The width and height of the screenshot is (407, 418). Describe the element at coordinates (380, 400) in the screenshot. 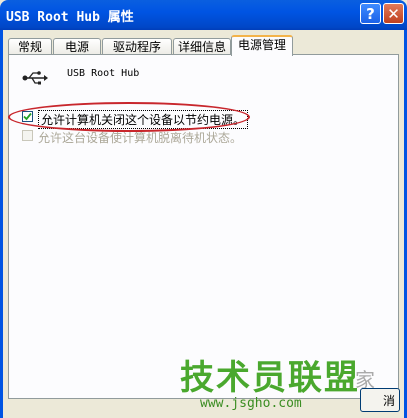

I see `cancel-button-fragment: 消` at that location.